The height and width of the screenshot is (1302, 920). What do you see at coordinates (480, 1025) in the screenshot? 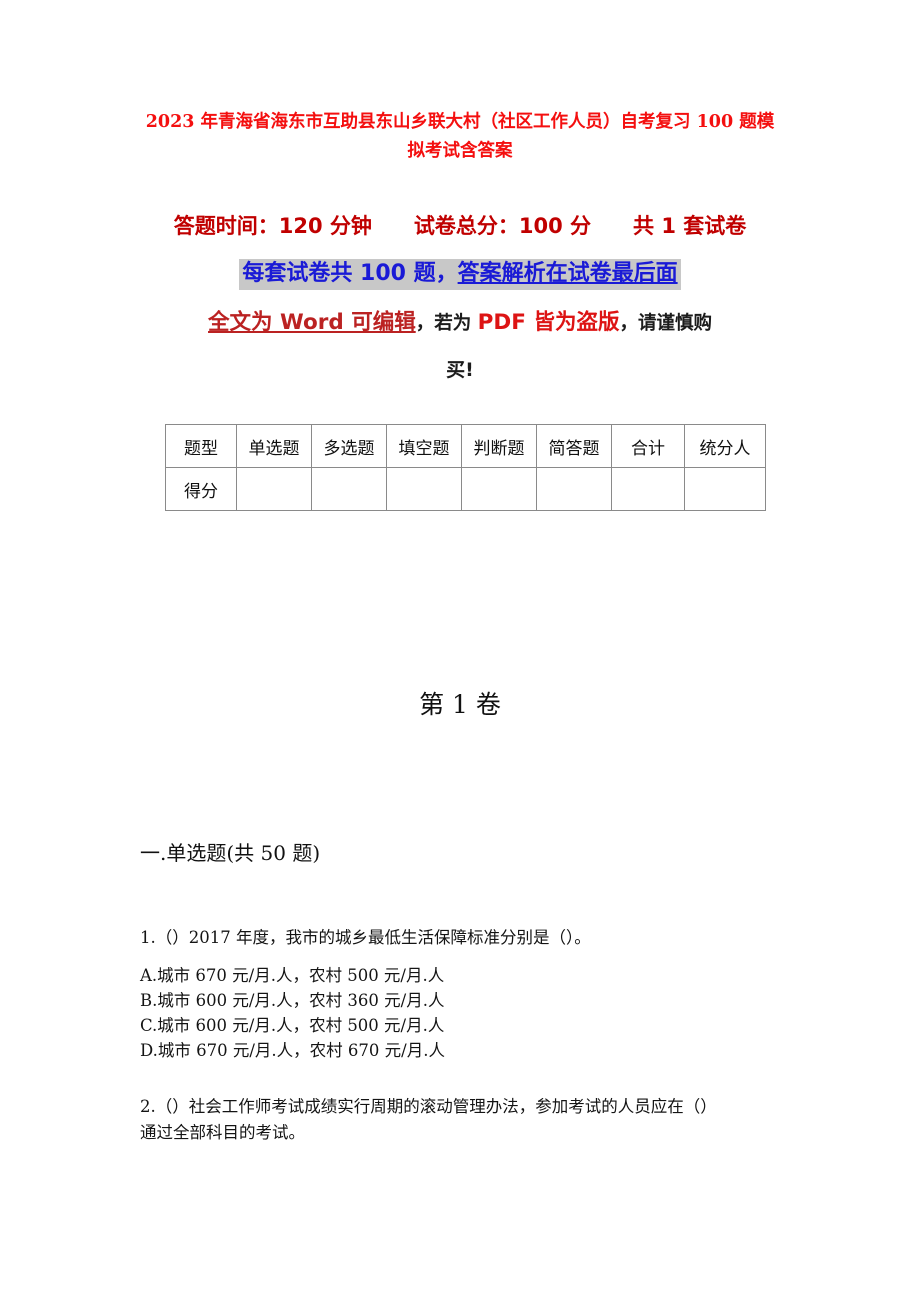
I see `option-c: C.城市 600 元/月.人，农村 500 元/月.人` at bounding box center [480, 1025].